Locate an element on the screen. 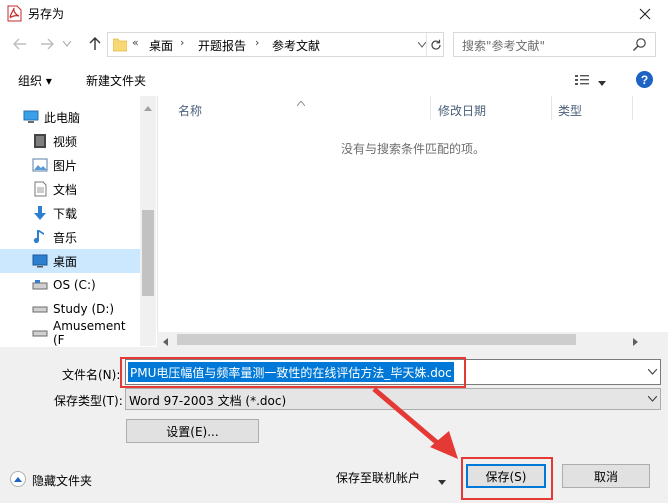 The width and height of the screenshot is (668, 503). nav-item-label: 视频 is located at coordinates (65, 141).